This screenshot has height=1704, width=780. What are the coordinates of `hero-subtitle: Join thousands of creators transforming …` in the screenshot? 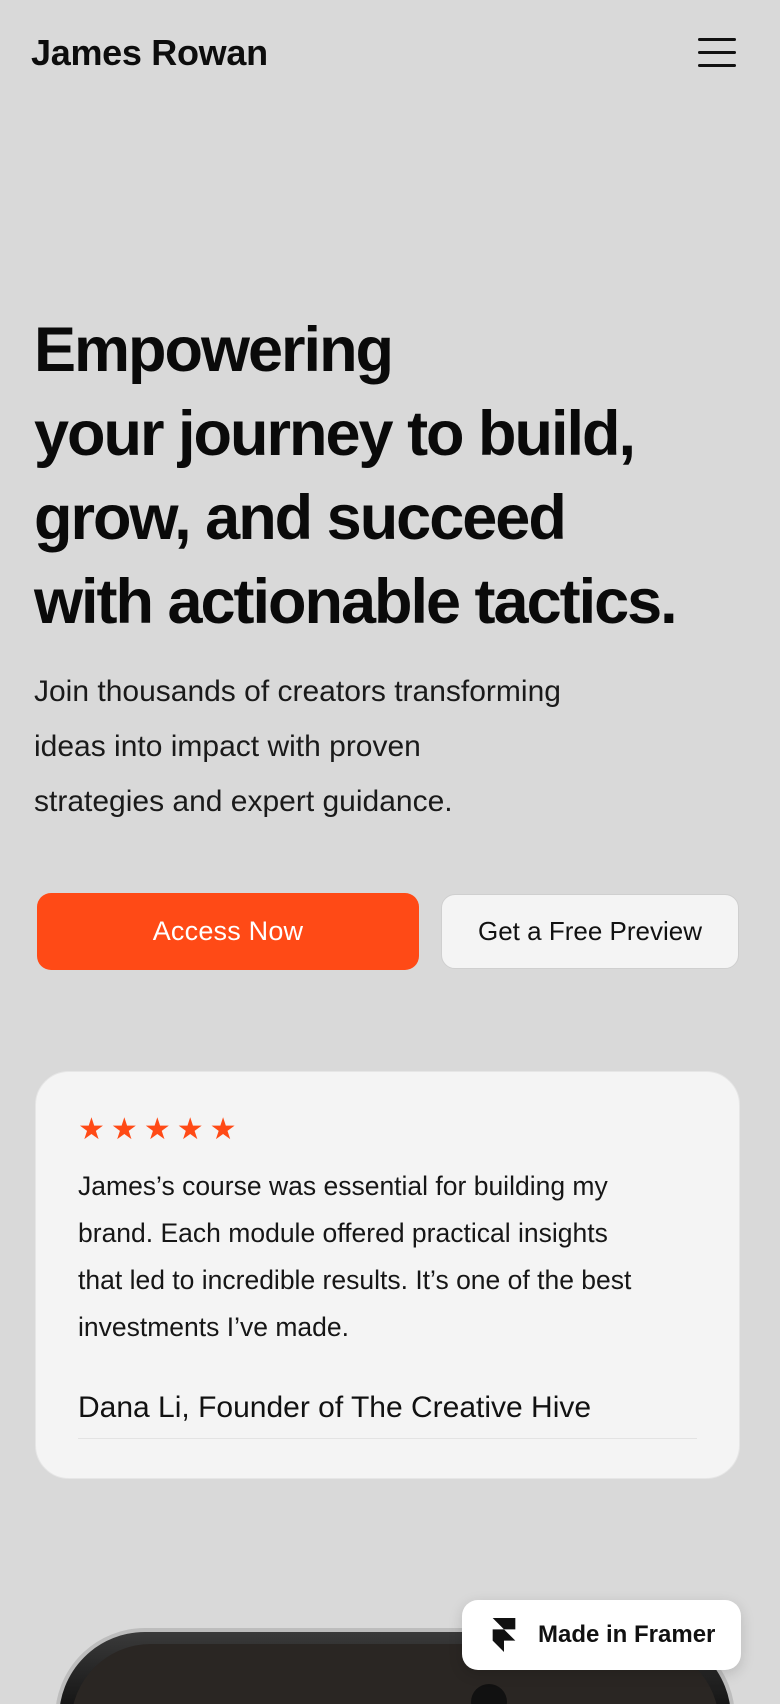 It's located at (374, 746).